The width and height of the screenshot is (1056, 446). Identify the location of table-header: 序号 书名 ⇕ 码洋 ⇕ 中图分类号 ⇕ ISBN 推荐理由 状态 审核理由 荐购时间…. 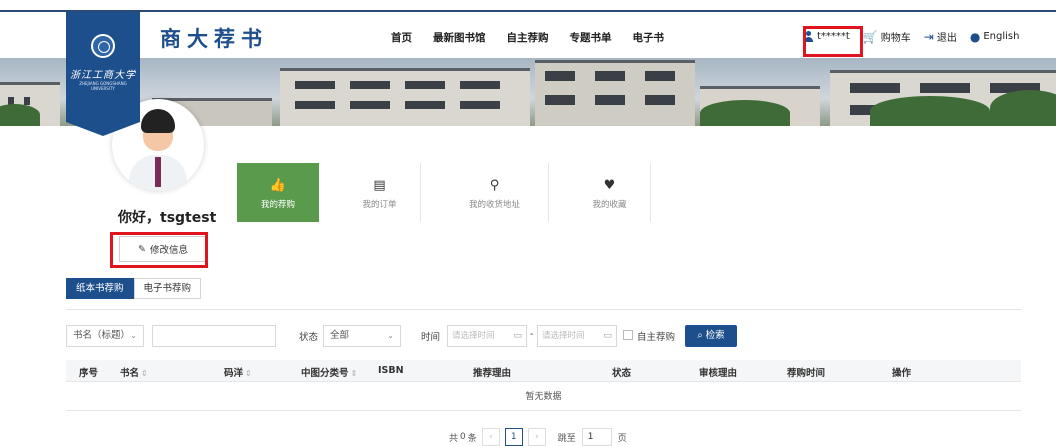
(543, 371).